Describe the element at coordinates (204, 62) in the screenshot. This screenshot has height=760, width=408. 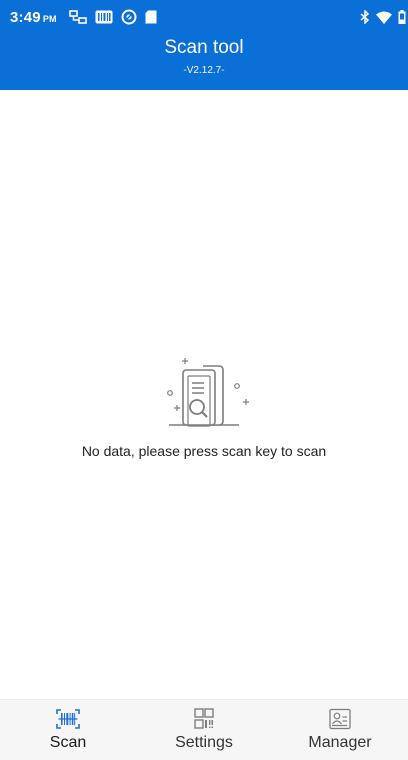
I see `app-header: Scan tool -V2.12.7-` at that location.